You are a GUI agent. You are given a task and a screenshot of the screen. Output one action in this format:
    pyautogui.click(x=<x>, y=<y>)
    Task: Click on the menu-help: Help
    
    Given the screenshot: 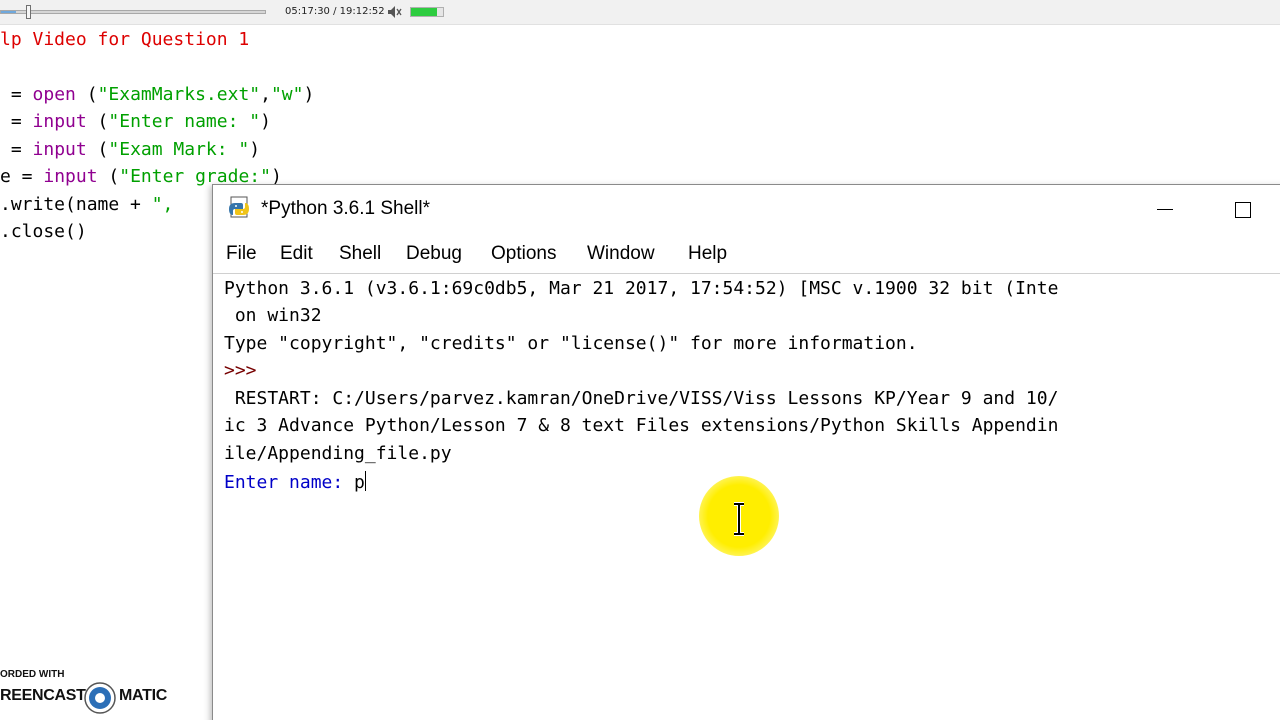 What is the action you would take?
    pyautogui.click(x=707, y=254)
    